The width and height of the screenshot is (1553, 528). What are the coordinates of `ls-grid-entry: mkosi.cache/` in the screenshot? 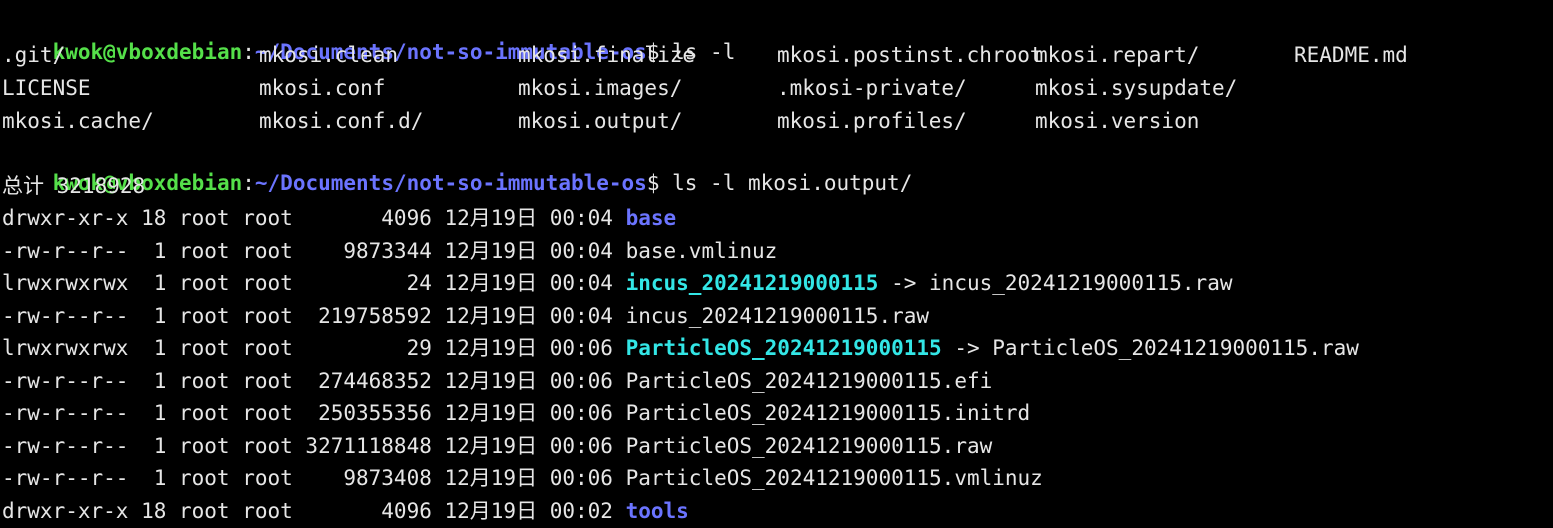 It's located at (78, 121).